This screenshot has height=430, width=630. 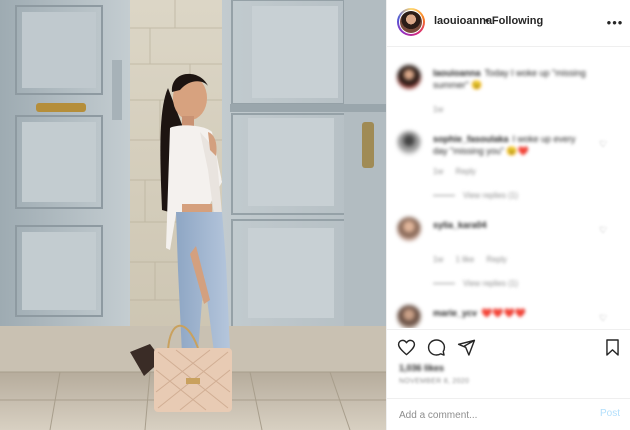 I want to click on post-date: NOVEMBER 8, 2020, so click(x=434, y=381).